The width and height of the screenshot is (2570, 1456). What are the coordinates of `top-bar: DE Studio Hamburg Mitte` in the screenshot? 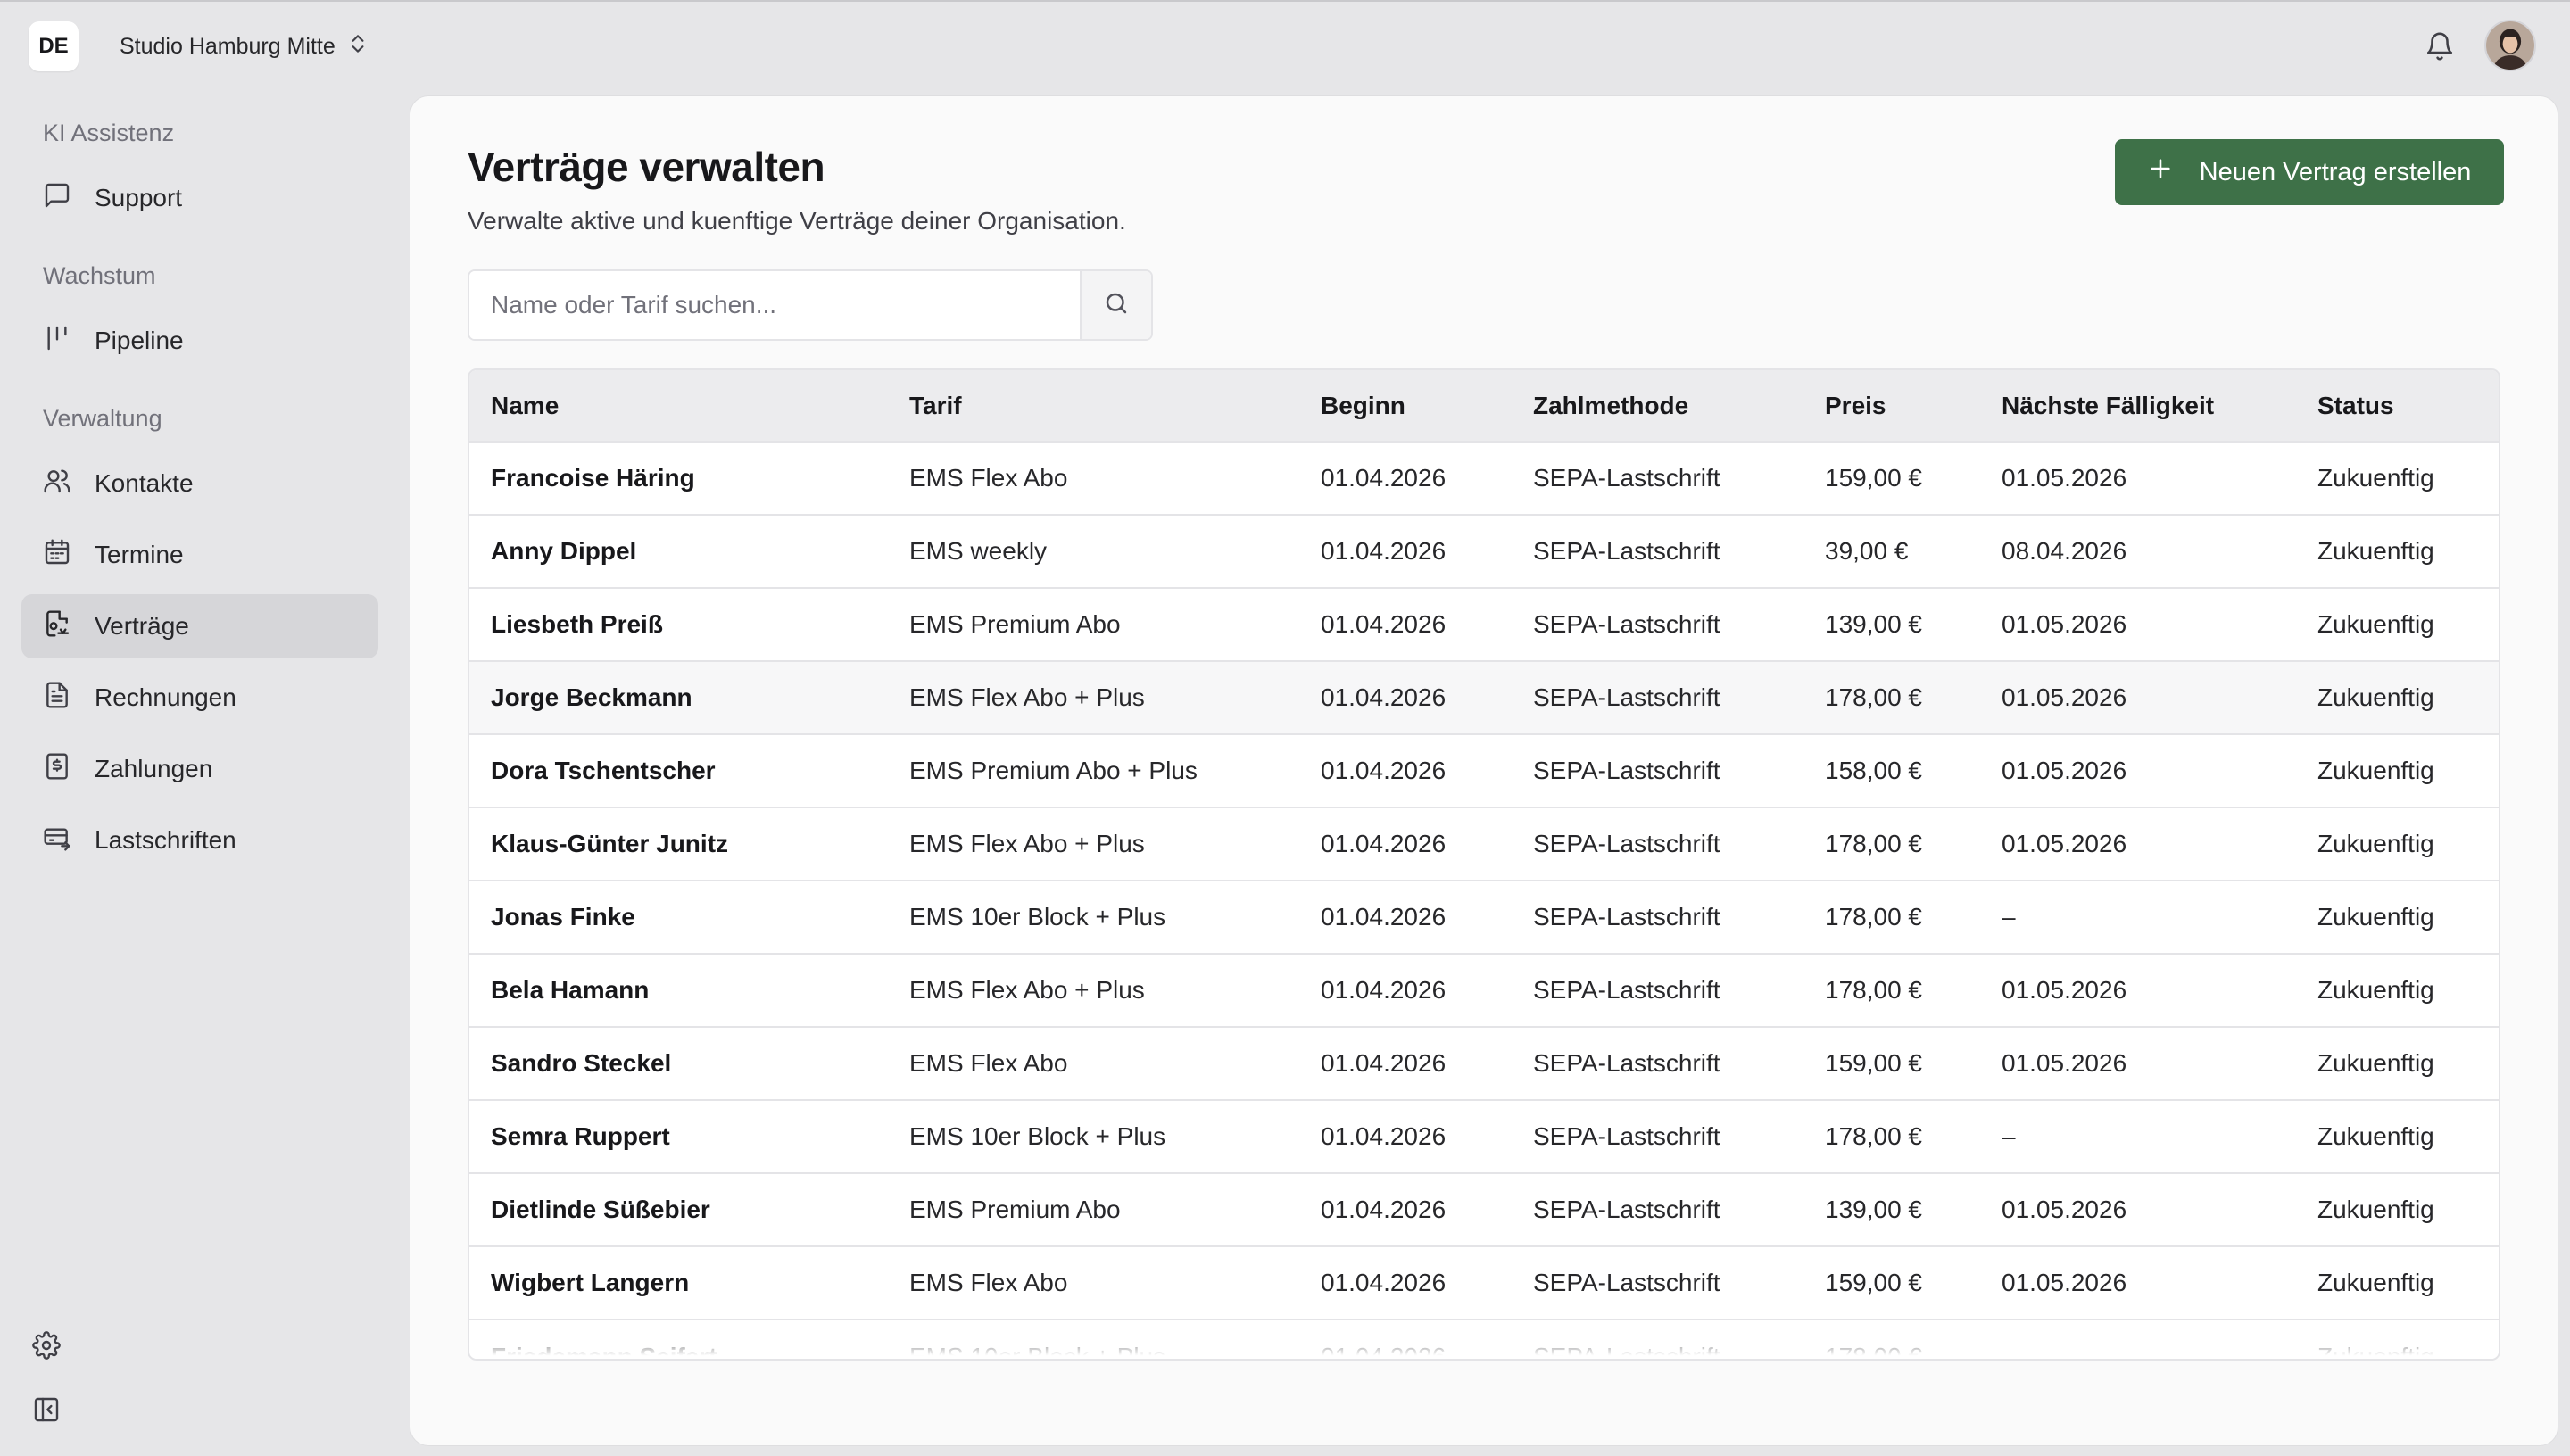 It's located at (1285, 45).